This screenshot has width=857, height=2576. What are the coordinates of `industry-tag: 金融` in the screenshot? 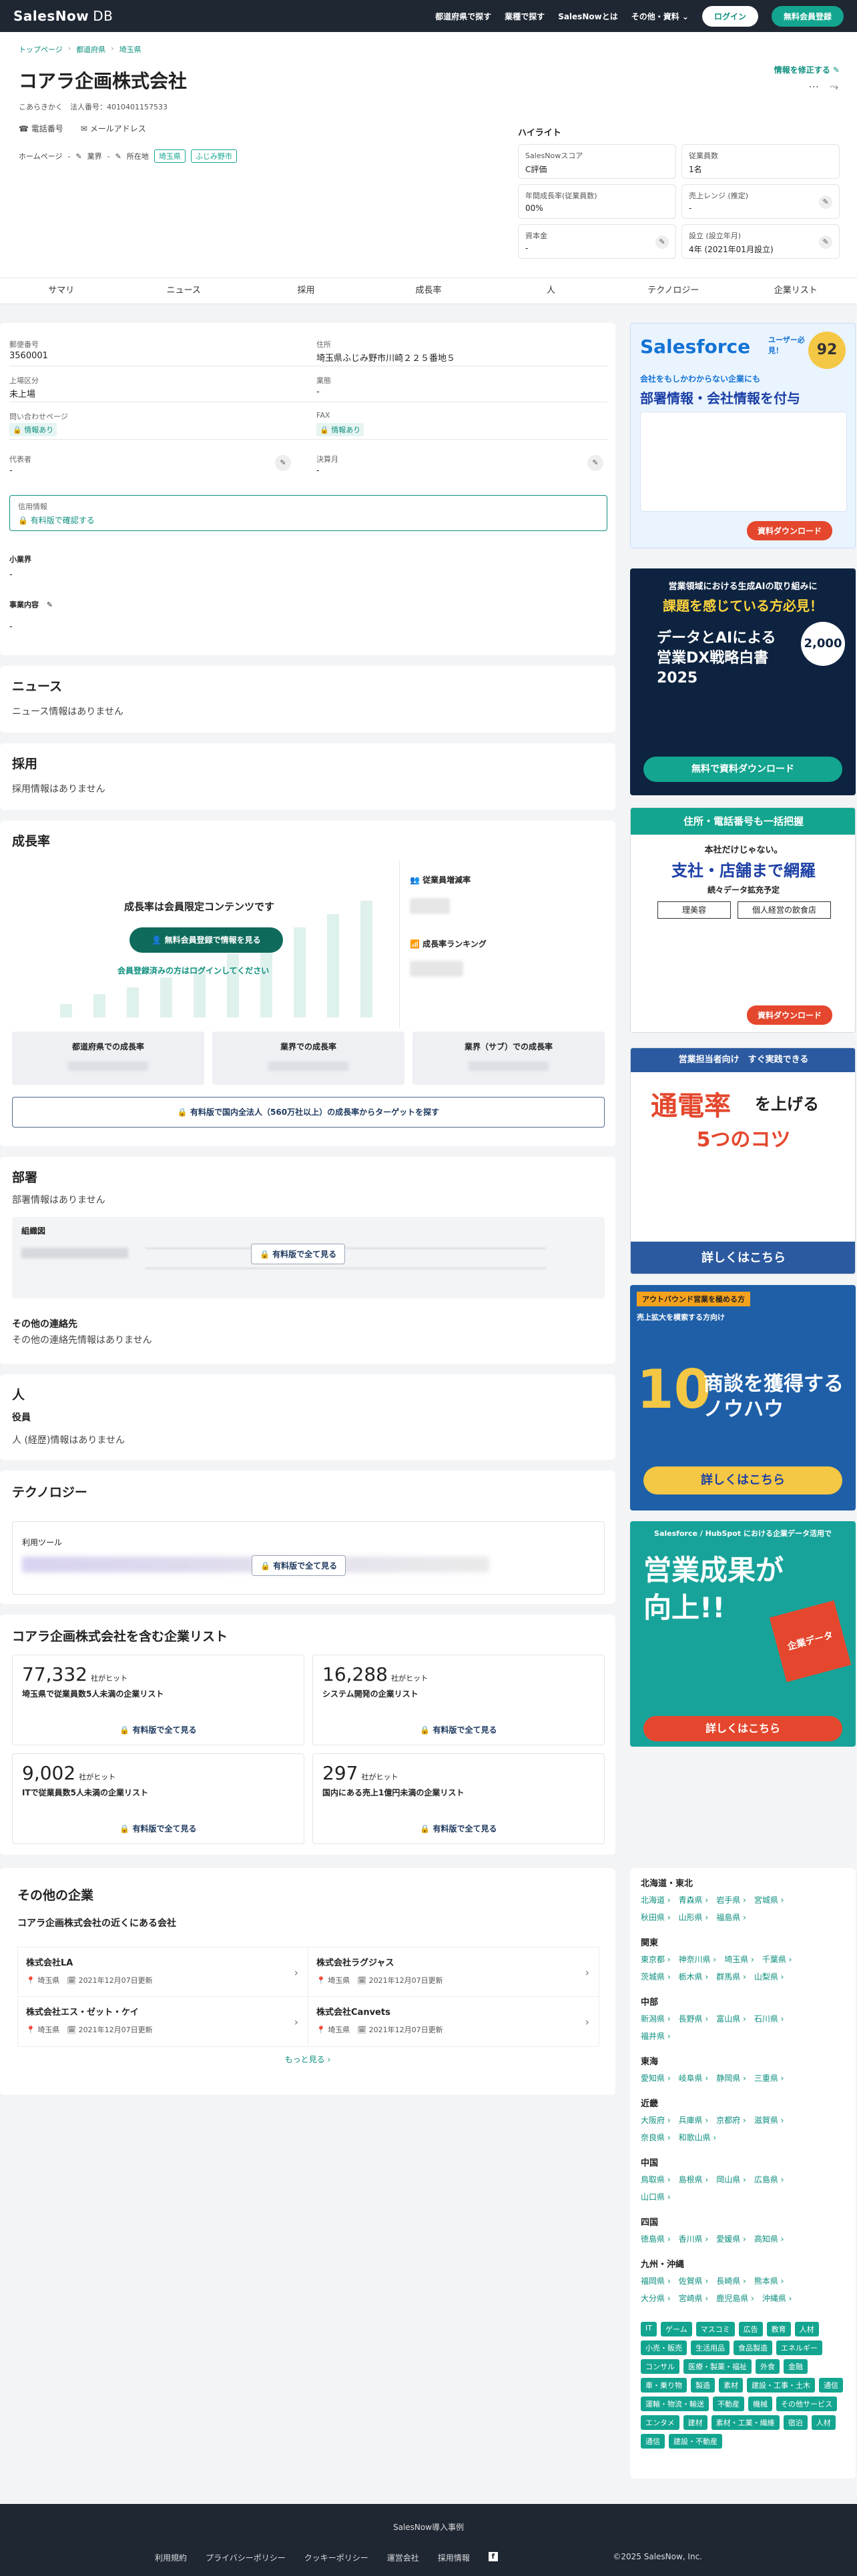 It's located at (796, 2366).